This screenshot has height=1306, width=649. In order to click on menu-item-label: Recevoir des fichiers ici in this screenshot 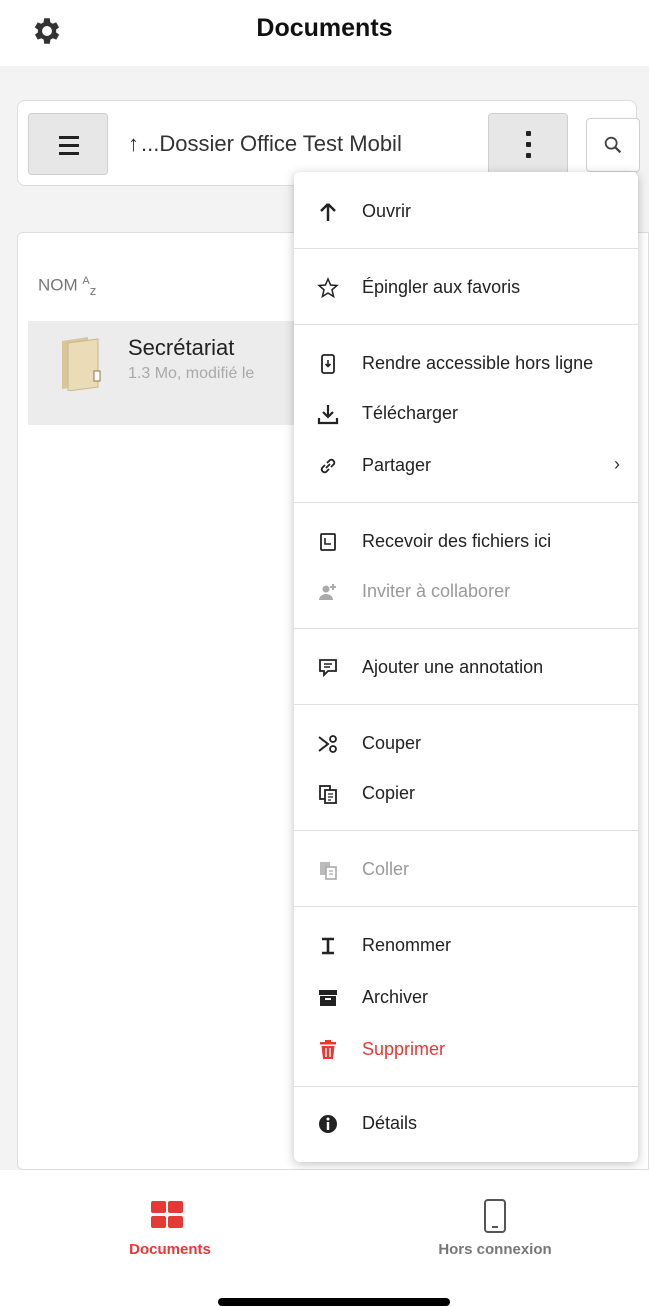, I will do `click(457, 541)`.